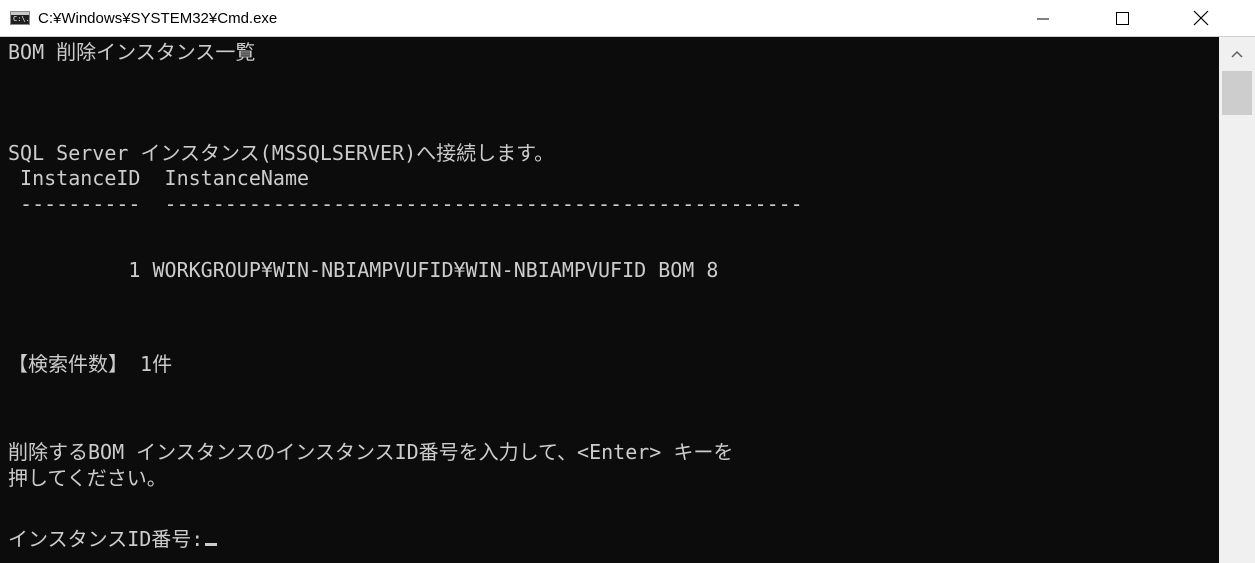 The image size is (1255, 563). I want to click on console-line-prompt-2: 押してください。, so click(87, 478).